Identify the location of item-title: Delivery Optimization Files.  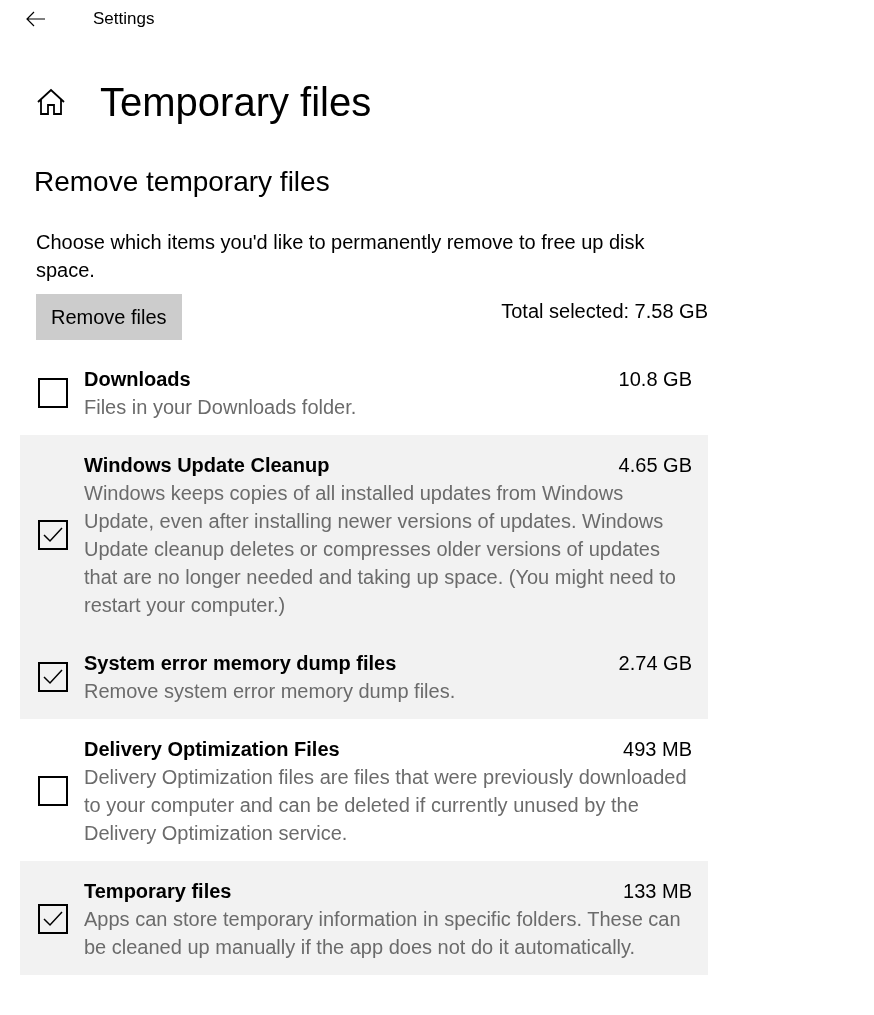
(212, 749).